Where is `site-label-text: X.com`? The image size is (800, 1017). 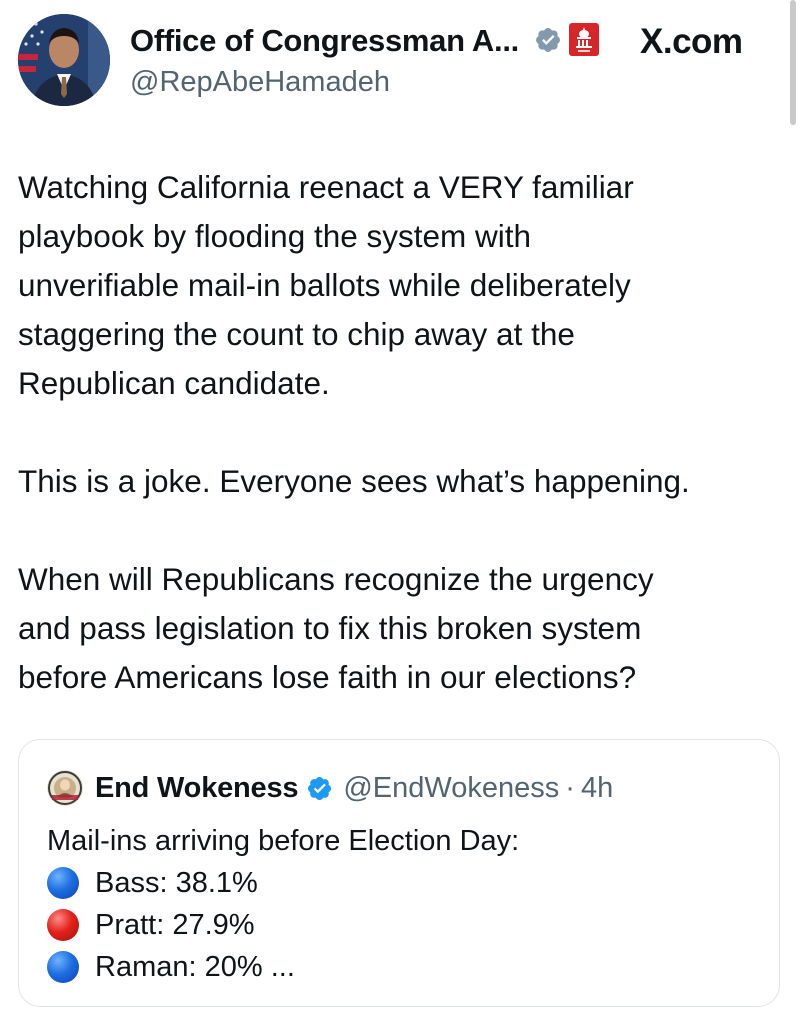
site-label-text: X.com is located at coordinates (691, 41).